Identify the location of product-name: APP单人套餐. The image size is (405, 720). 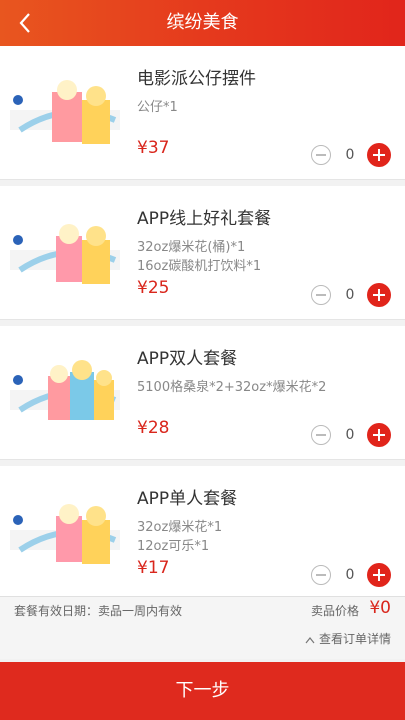
(187, 499).